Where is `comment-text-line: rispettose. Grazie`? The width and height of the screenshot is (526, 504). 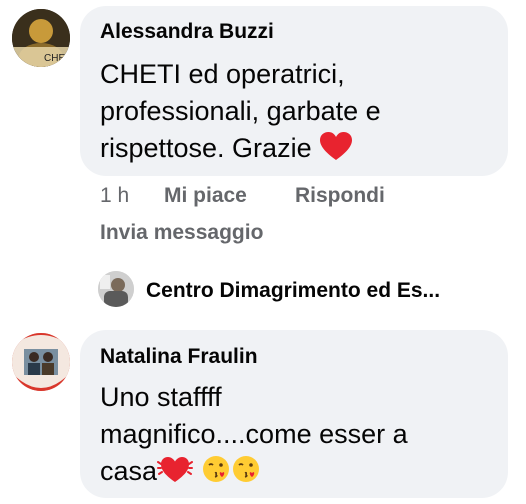 comment-text-line: rispettose. Grazie is located at coordinates (300, 150).